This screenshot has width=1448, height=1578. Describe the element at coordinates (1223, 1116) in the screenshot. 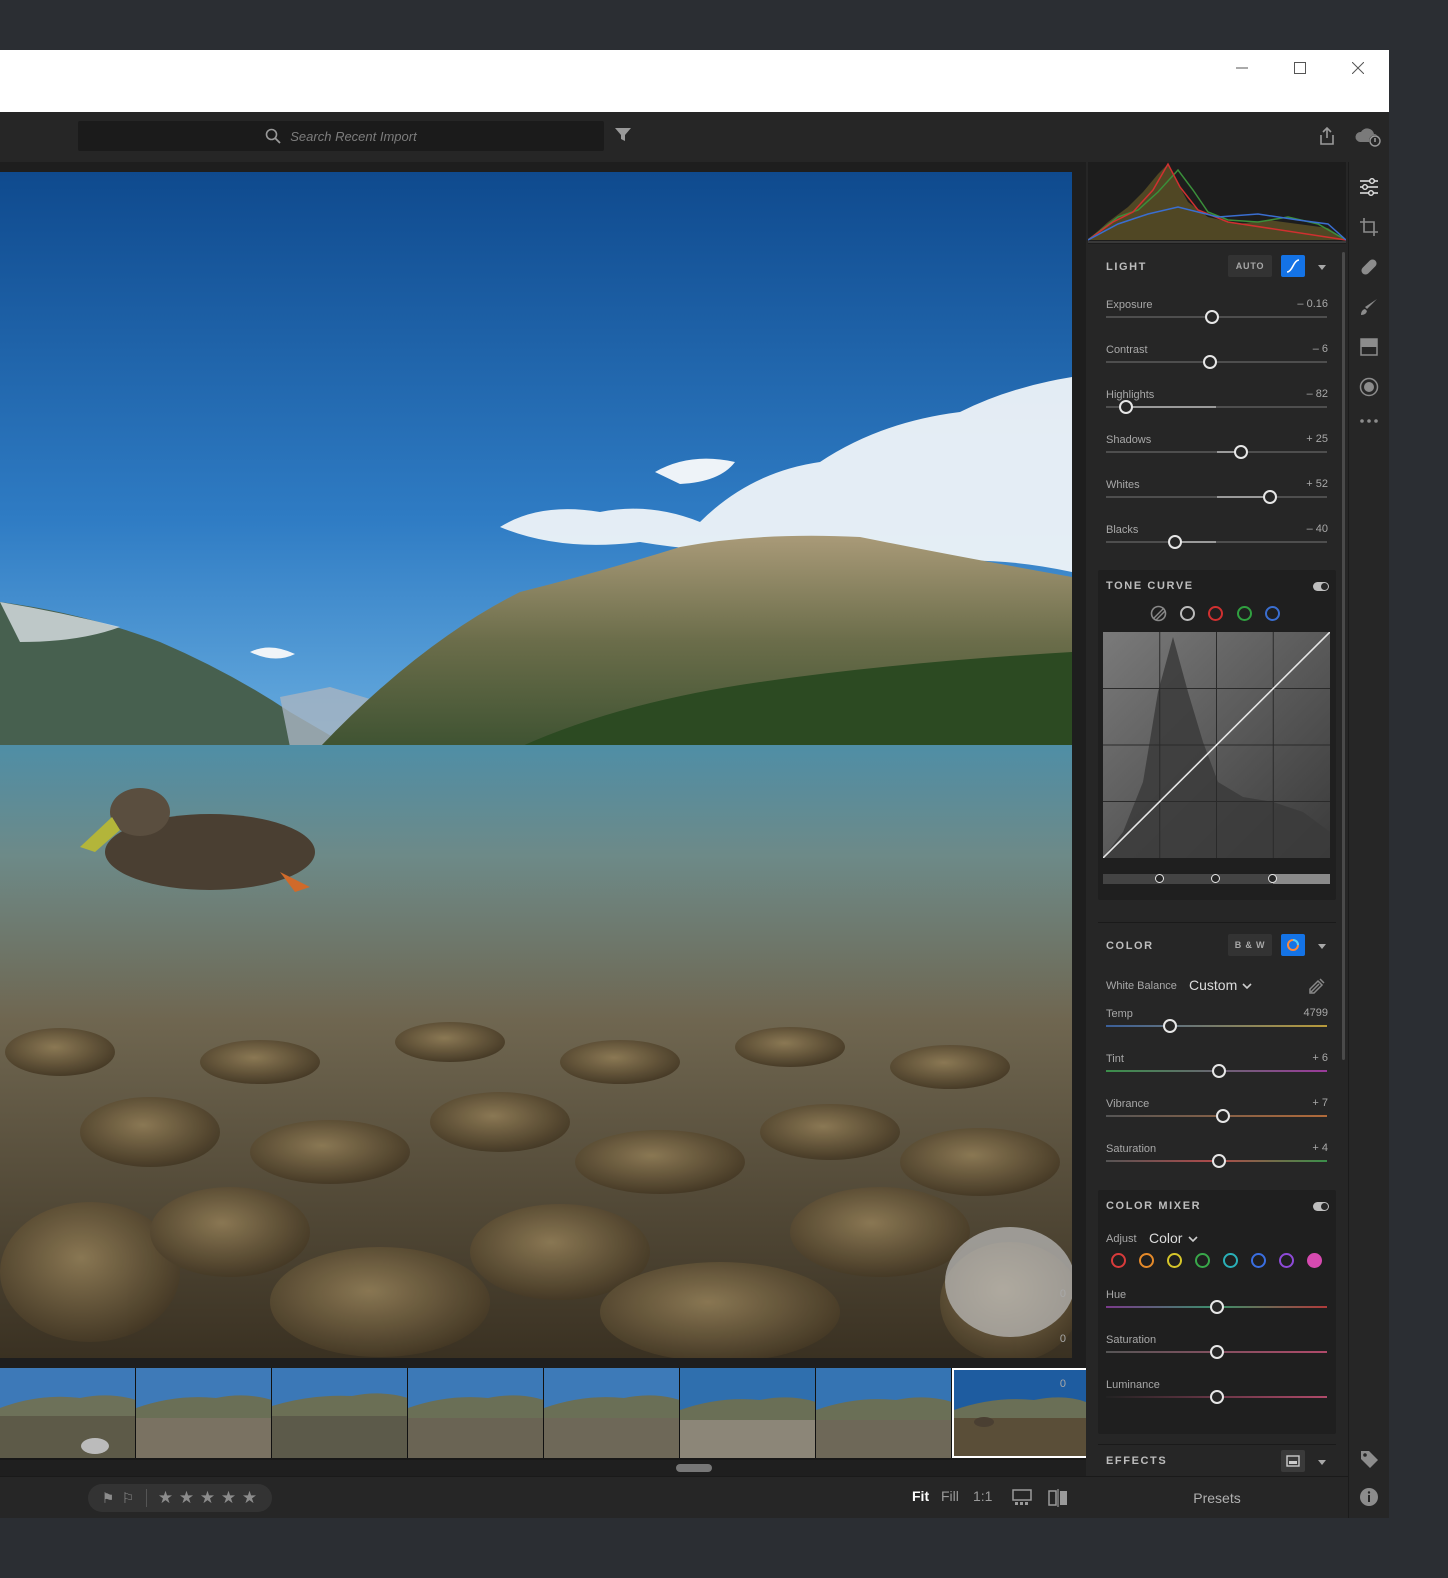

I see `color-vibrance-knob` at that location.